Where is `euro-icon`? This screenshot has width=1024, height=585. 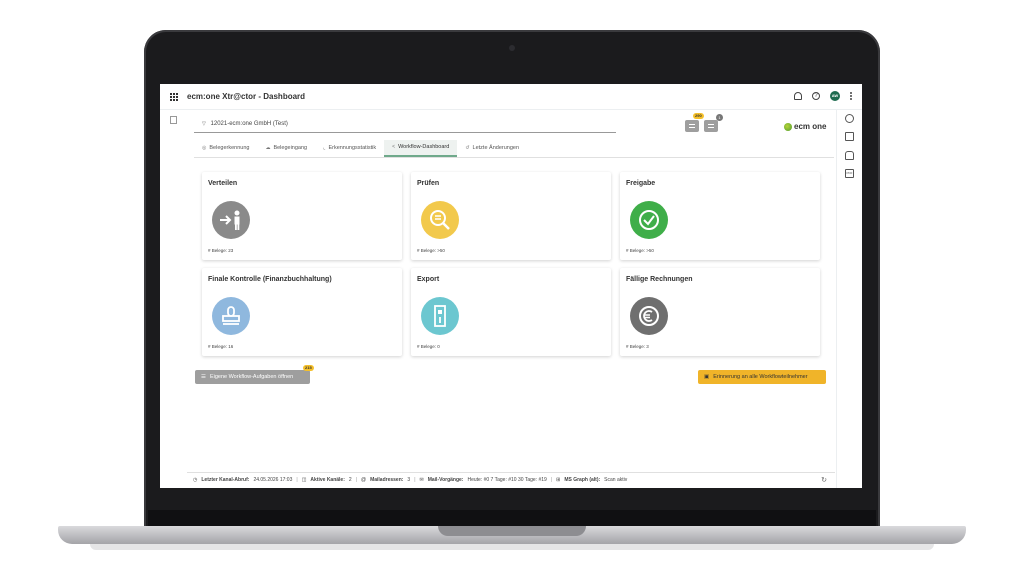 euro-icon is located at coordinates (649, 316).